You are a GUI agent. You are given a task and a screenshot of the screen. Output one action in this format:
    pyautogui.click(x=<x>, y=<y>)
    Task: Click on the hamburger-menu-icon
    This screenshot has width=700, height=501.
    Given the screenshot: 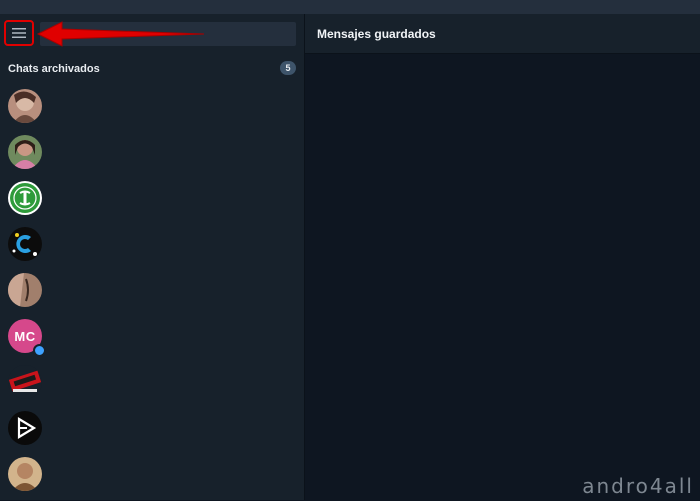 What is the action you would take?
    pyautogui.click(x=19, y=33)
    